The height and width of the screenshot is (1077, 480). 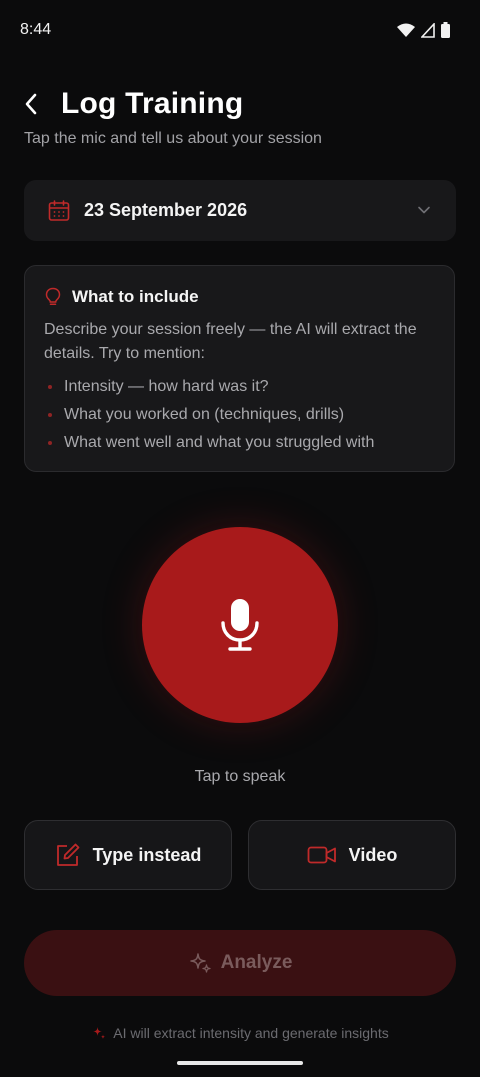 I want to click on type-instead-button: Type instead, so click(x=128, y=855).